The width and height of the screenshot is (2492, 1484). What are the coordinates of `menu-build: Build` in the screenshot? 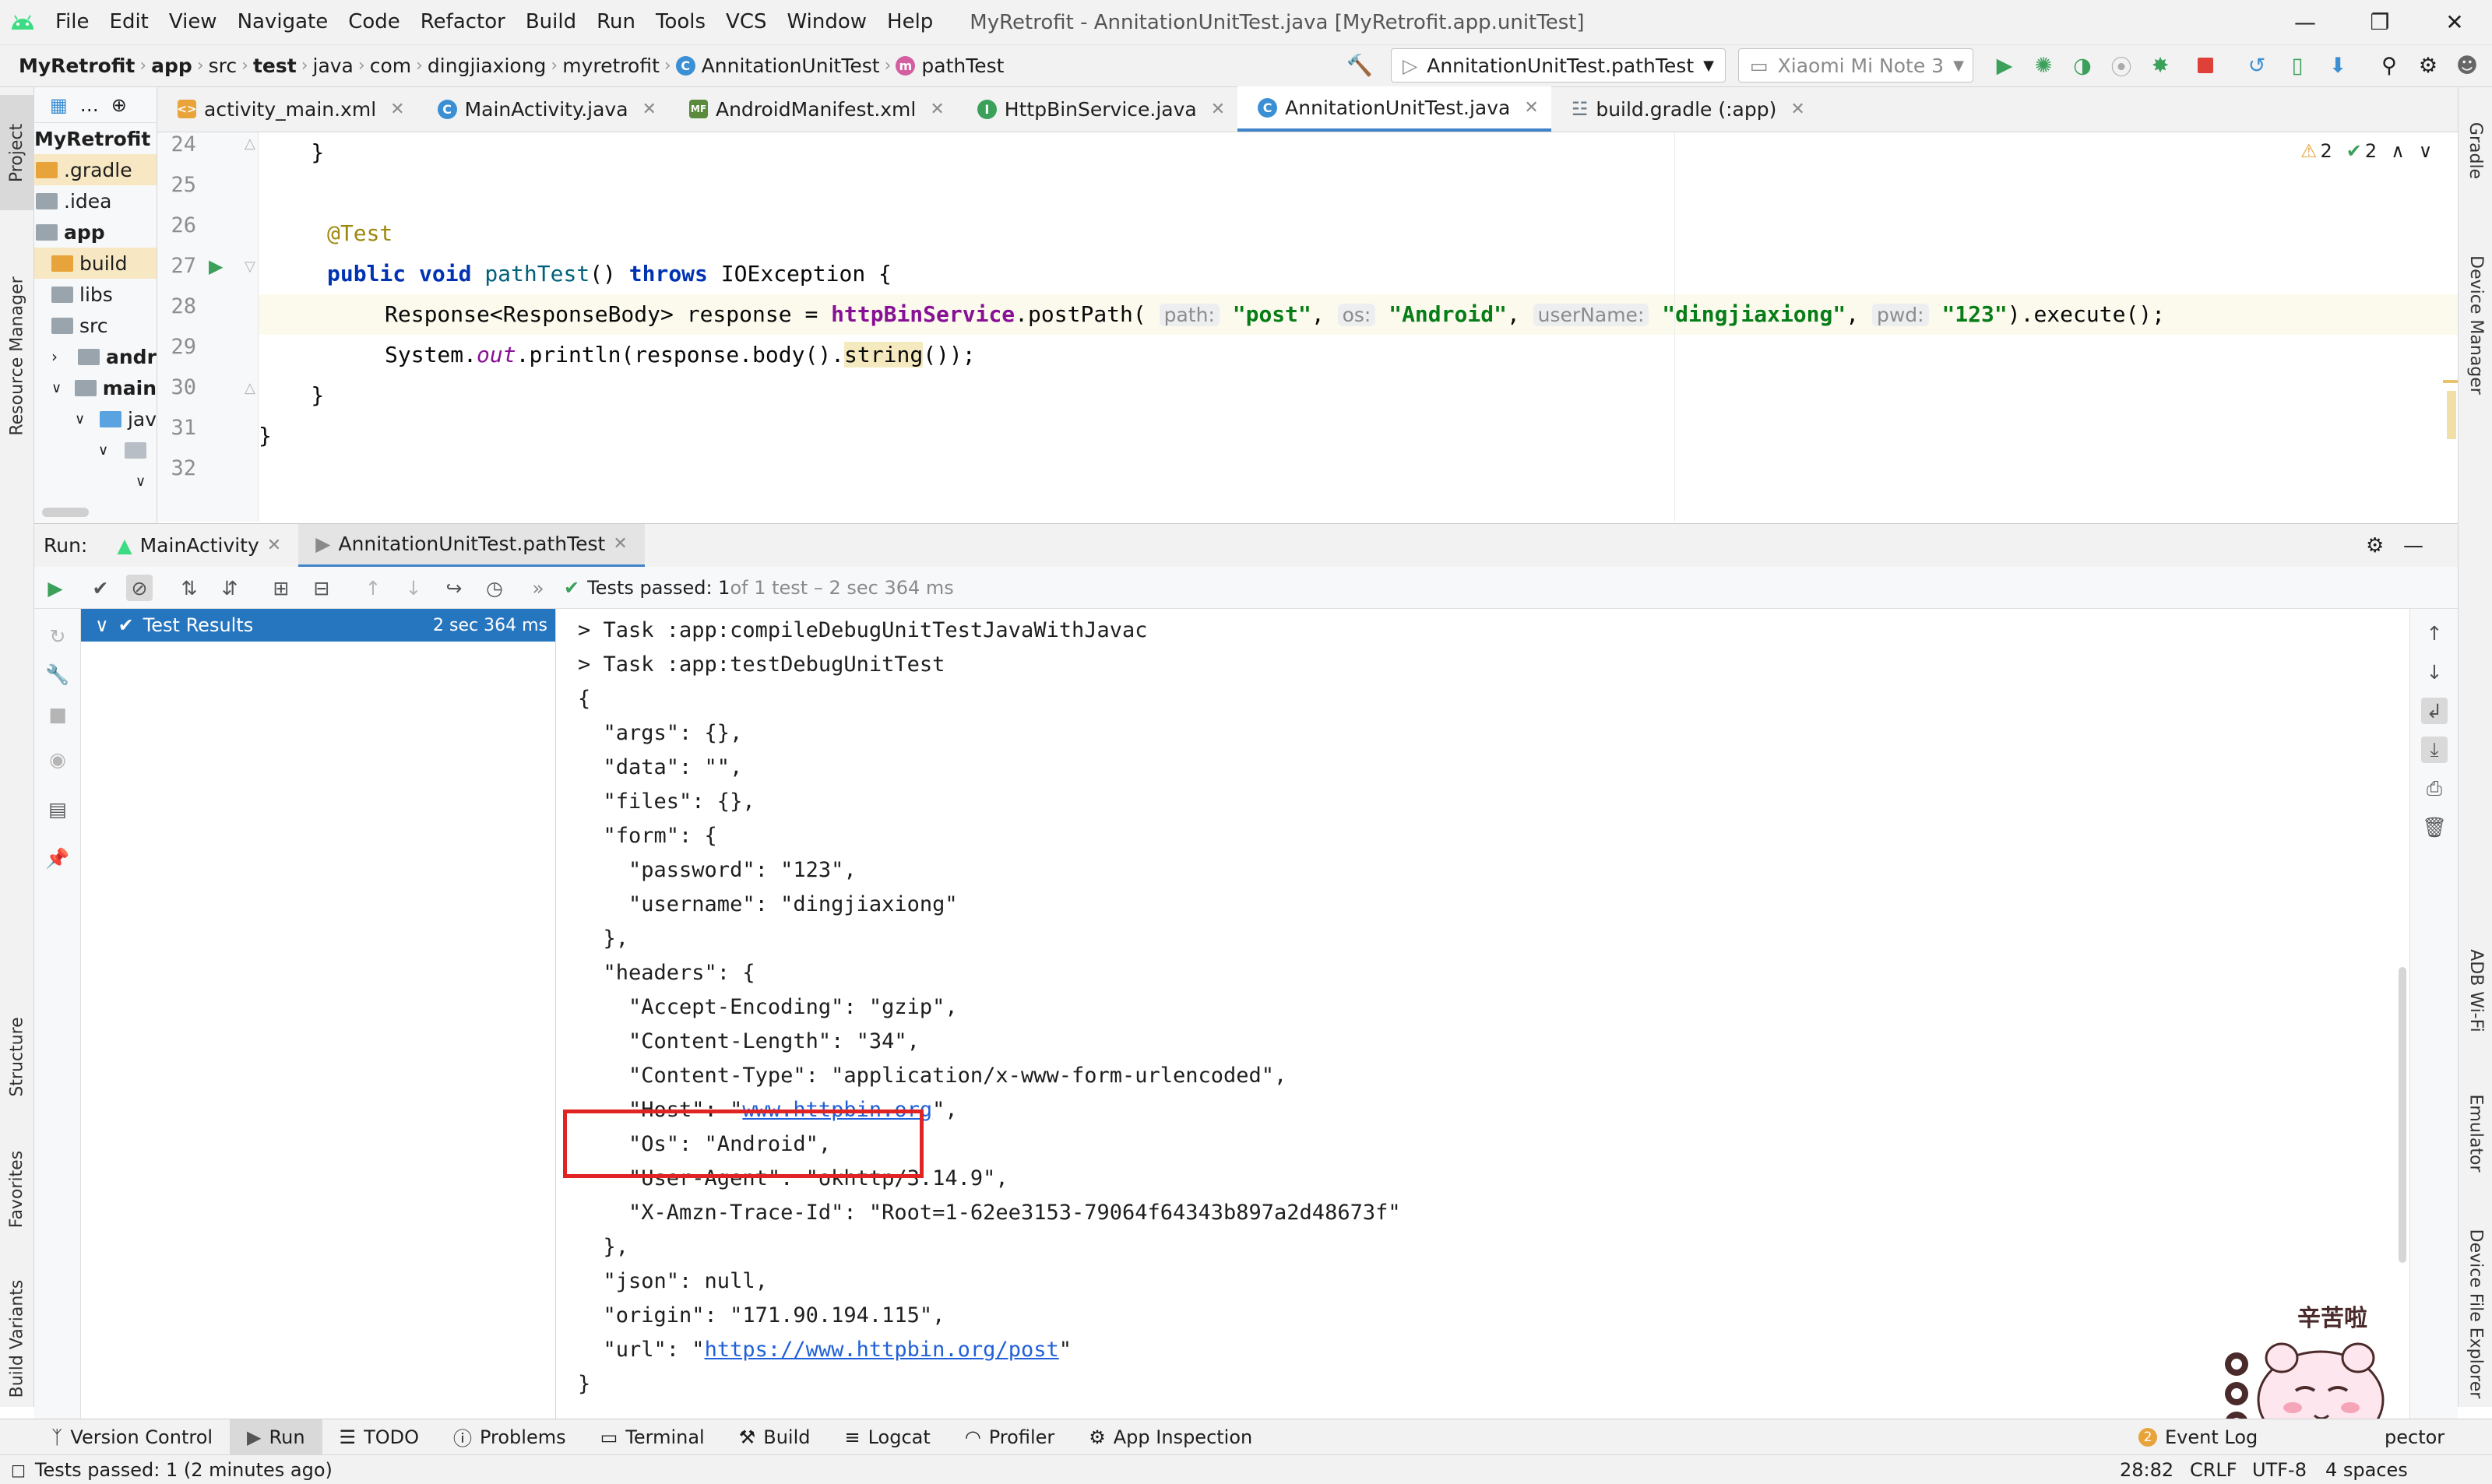 It's located at (551, 22).